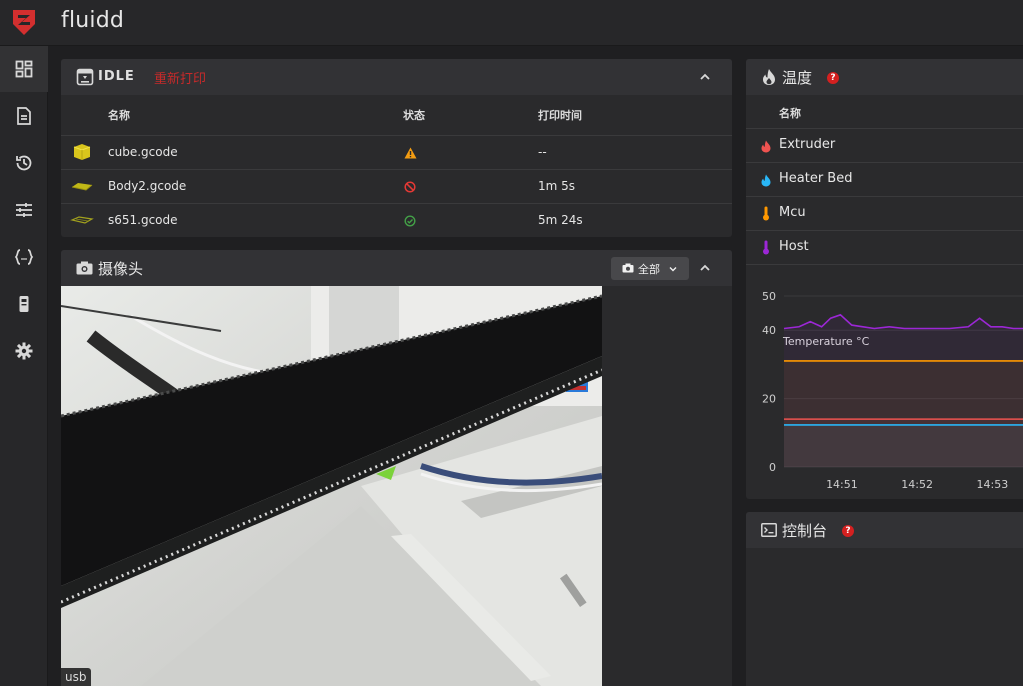  What do you see at coordinates (673, 269) in the screenshot?
I see `chevron-down-icon` at bounding box center [673, 269].